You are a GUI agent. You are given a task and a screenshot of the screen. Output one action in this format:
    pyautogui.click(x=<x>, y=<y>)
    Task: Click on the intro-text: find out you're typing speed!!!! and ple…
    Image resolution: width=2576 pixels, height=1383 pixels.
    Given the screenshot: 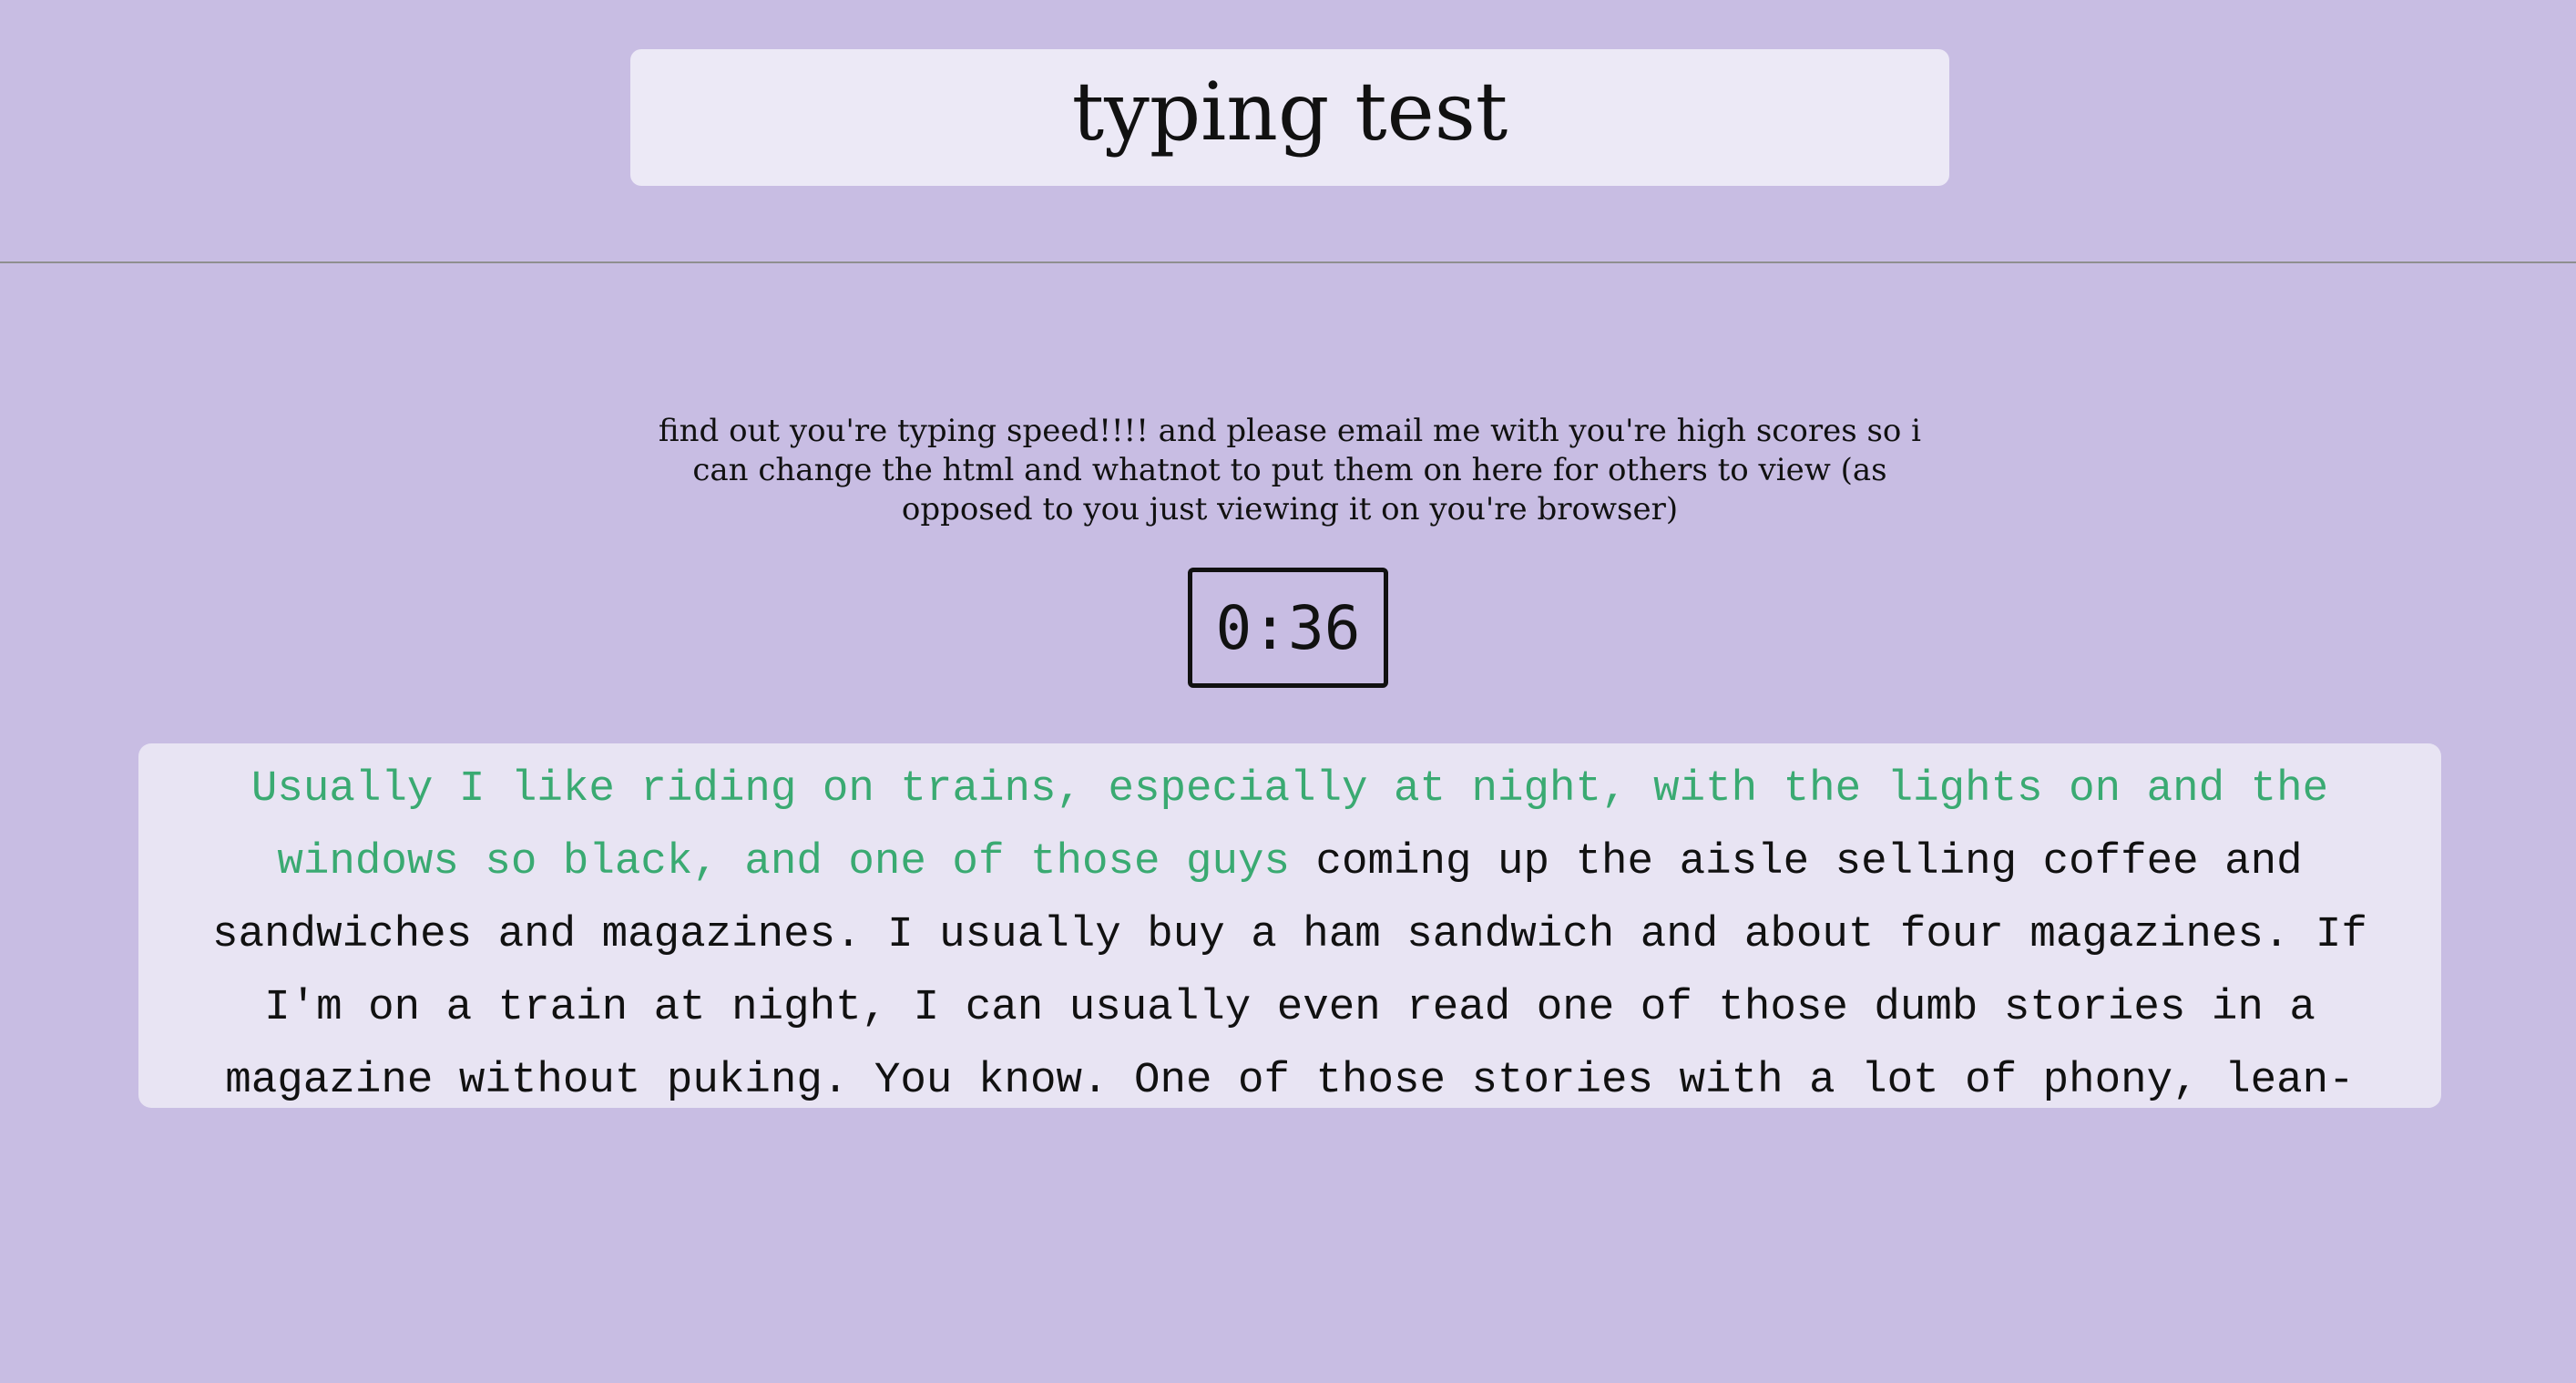 What is the action you would take?
    pyautogui.click(x=1290, y=470)
    